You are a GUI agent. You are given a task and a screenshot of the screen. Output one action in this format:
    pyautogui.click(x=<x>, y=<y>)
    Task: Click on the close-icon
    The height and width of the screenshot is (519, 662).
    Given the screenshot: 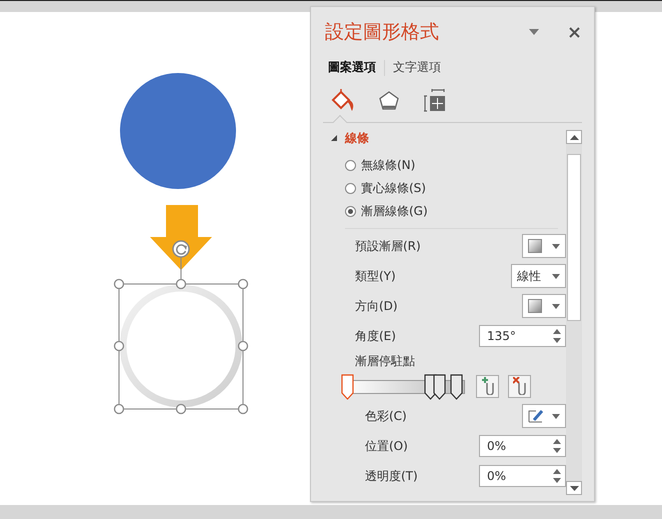 What is the action you would take?
    pyautogui.click(x=574, y=32)
    